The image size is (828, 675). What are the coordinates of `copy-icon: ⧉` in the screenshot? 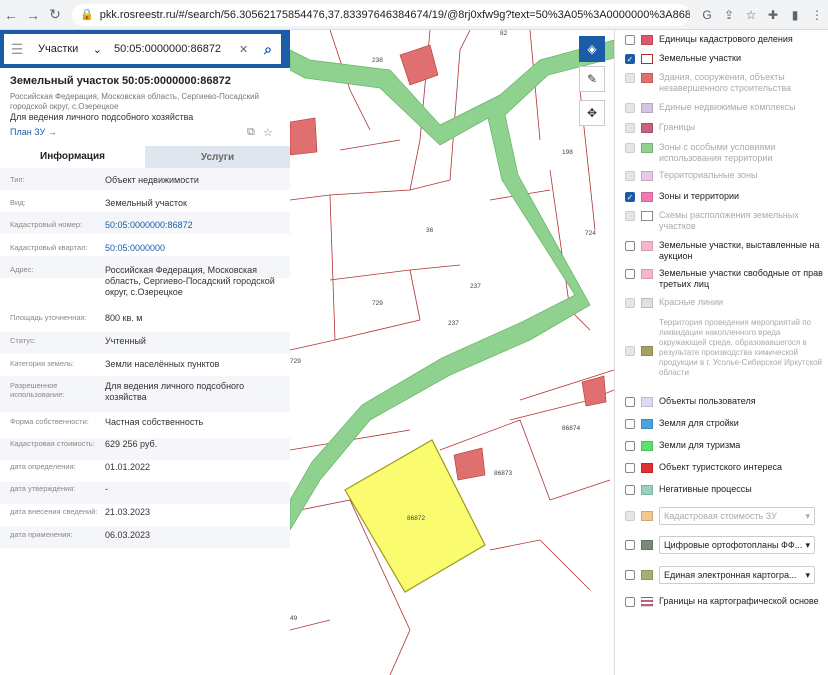 It's located at (251, 132).